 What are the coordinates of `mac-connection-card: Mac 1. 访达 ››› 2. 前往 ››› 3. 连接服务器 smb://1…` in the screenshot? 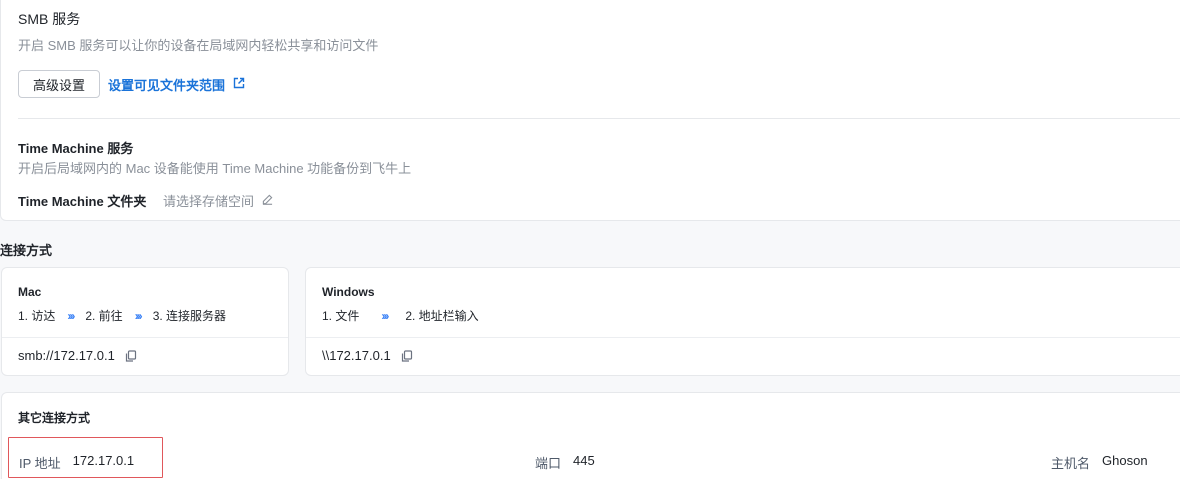 It's located at (145, 321).